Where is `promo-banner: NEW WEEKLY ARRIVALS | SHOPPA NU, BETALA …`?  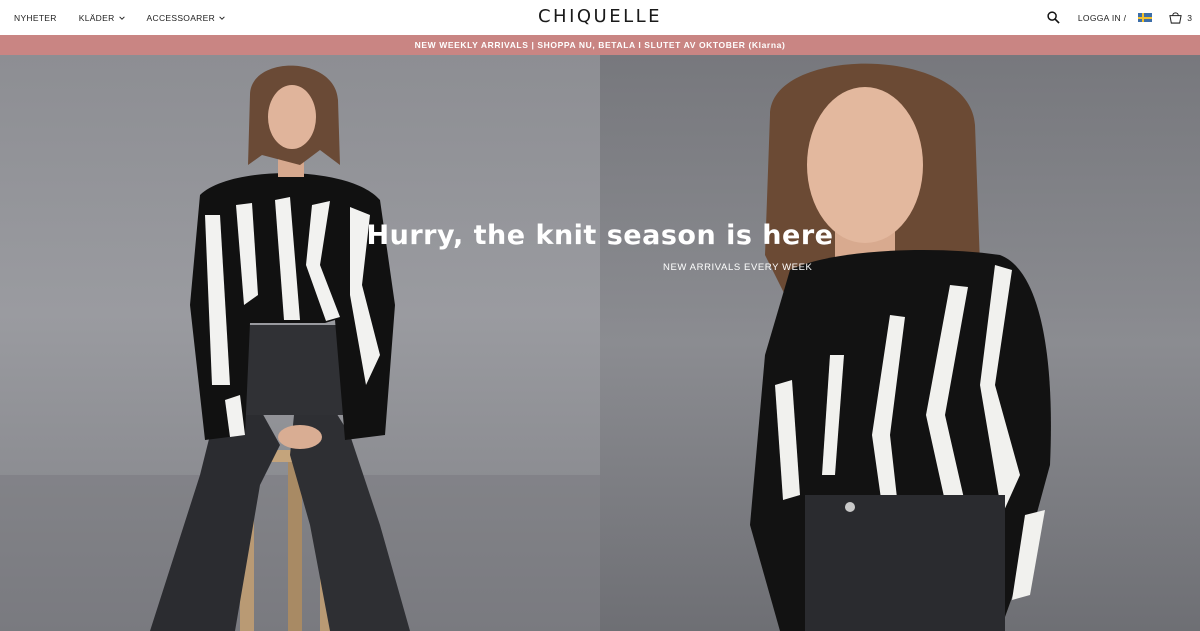
promo-banner: NEW WEEKLY ARRIVALS | SHOPPA NU, BETALA … is located at coordinates (600, 45).